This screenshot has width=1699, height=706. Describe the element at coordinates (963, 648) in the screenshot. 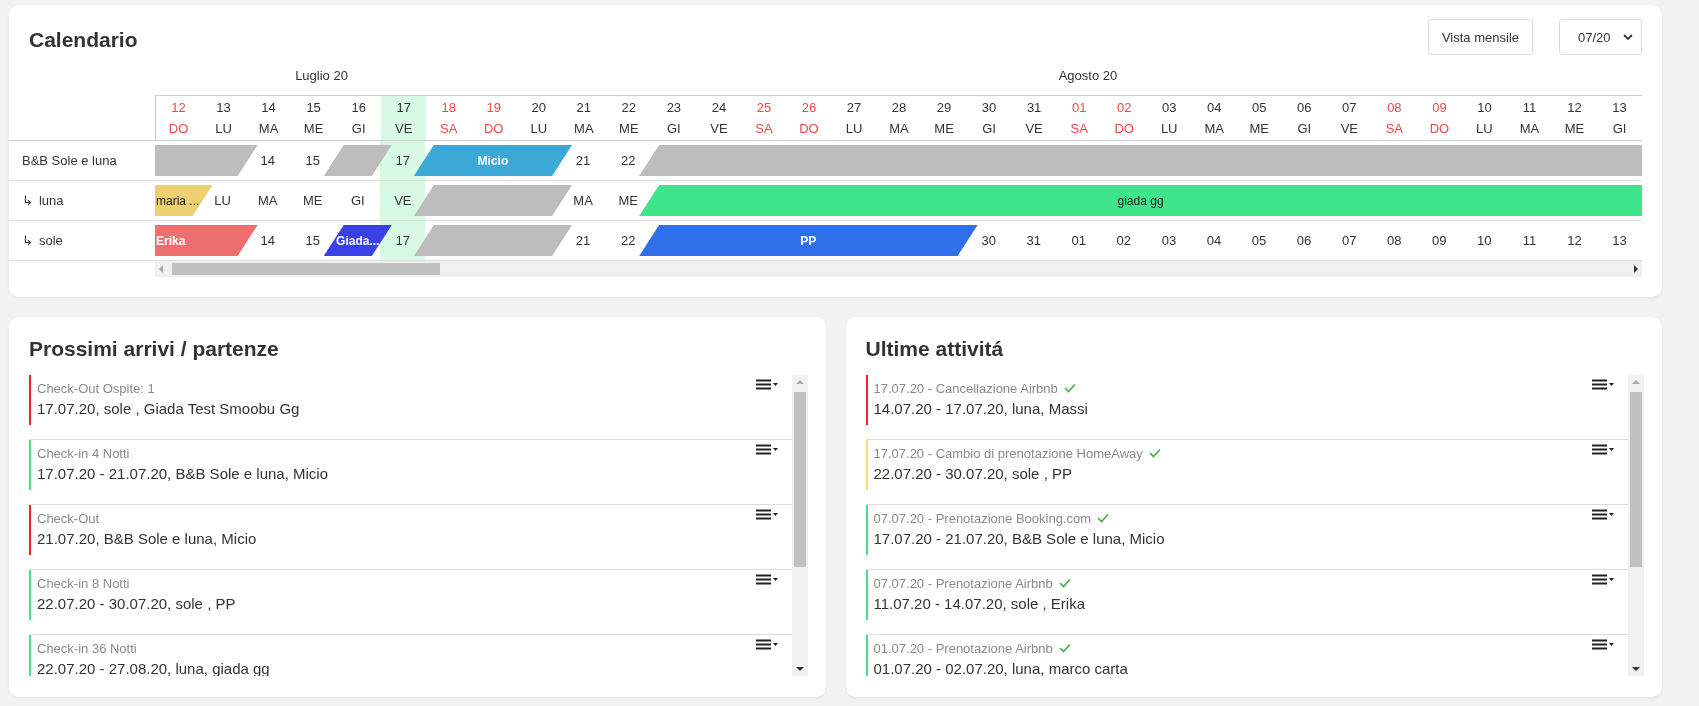

I see `item-title: 01.07.20 - Prenotazione Airbnb` at that location.